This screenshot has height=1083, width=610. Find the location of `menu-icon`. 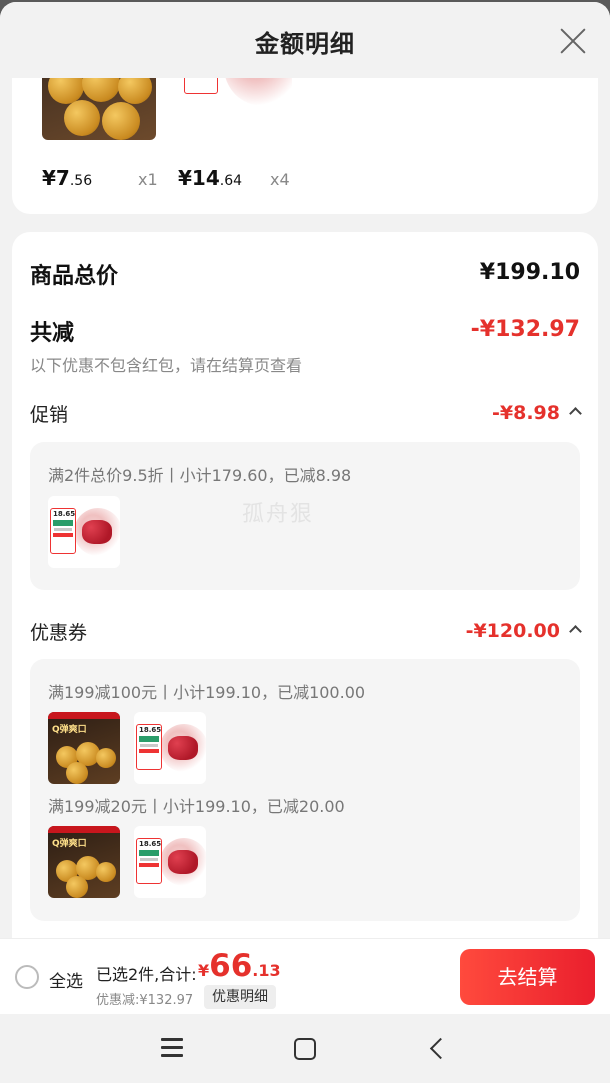

menu-icon is located at coordinates (172, 1048).